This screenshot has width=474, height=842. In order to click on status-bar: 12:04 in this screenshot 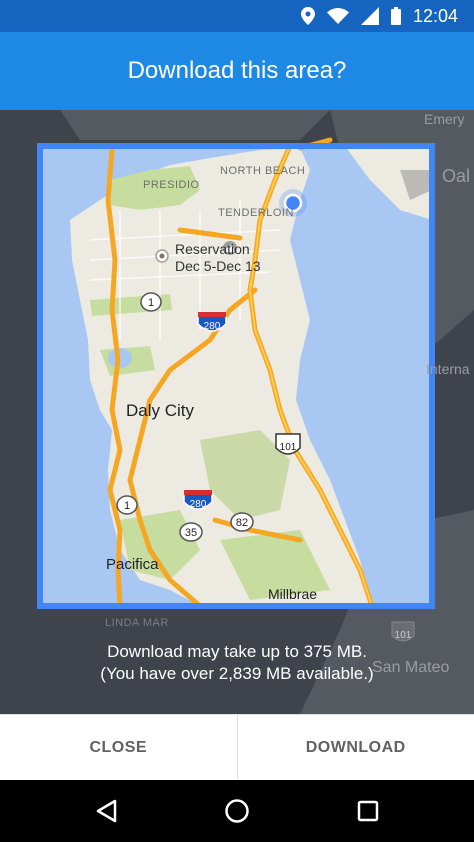, I will do `click(237, 16)`.